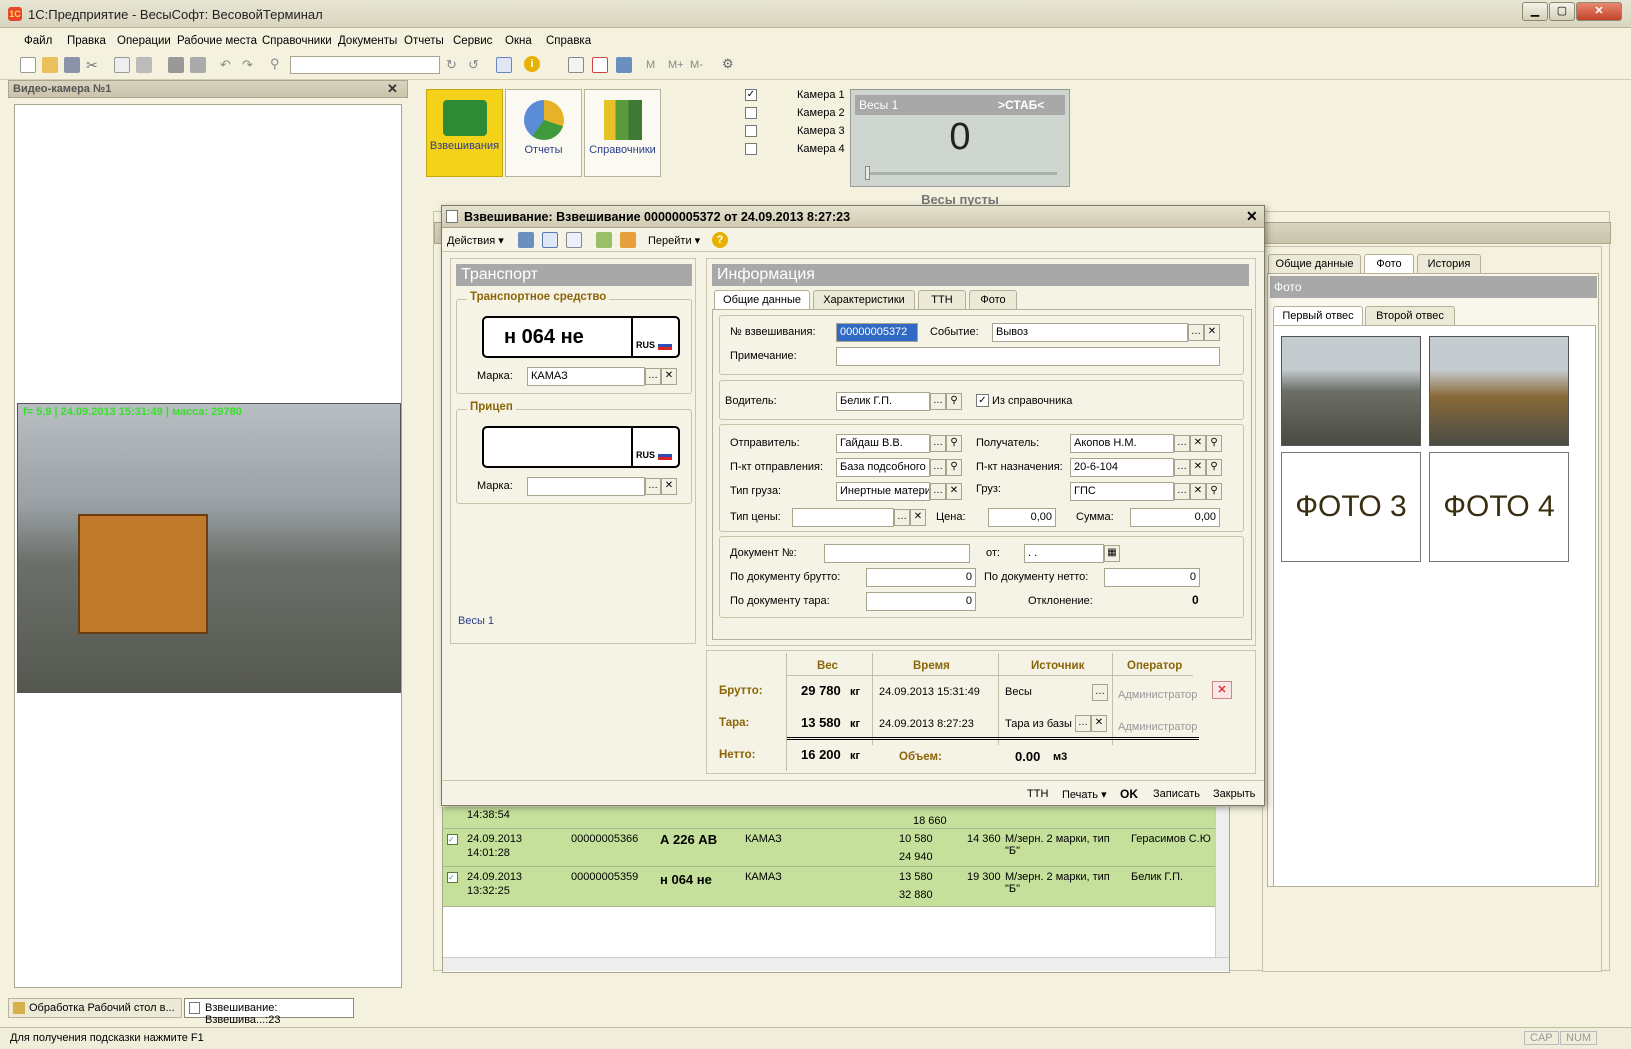 The height and width of the screenshot is (1049, 1631). What do you see at coordinates (574, 240) in the screenshot?
I see `refresh-icon` at bounding box center [574, 240].